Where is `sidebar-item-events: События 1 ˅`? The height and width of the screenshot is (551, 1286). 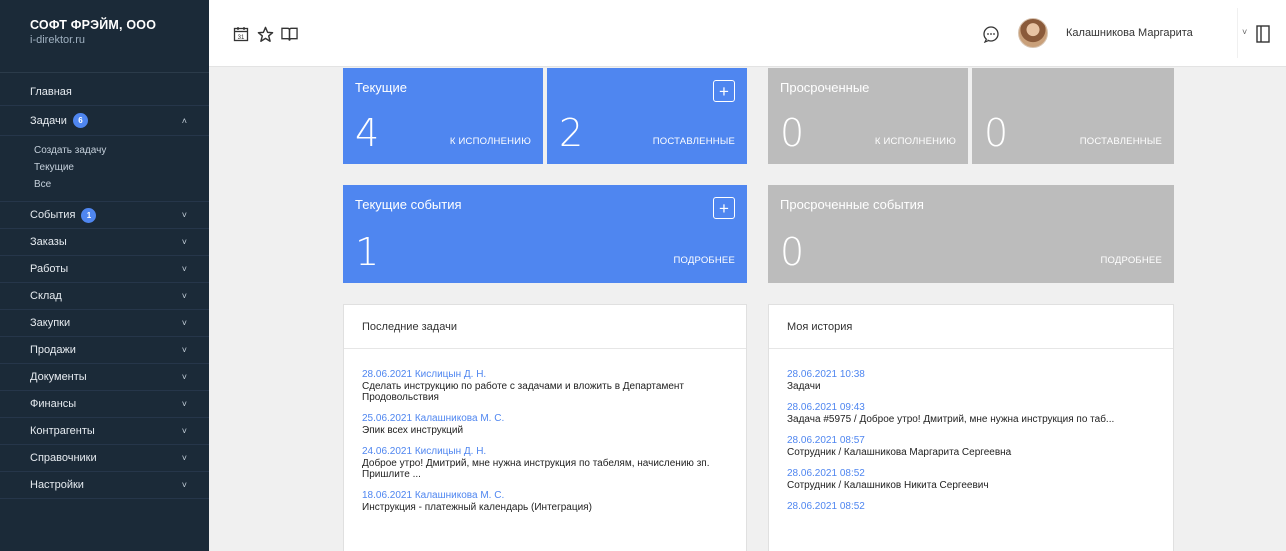
sidebar-item-events: События 1 ˅ is located at coordinates (104, 215).